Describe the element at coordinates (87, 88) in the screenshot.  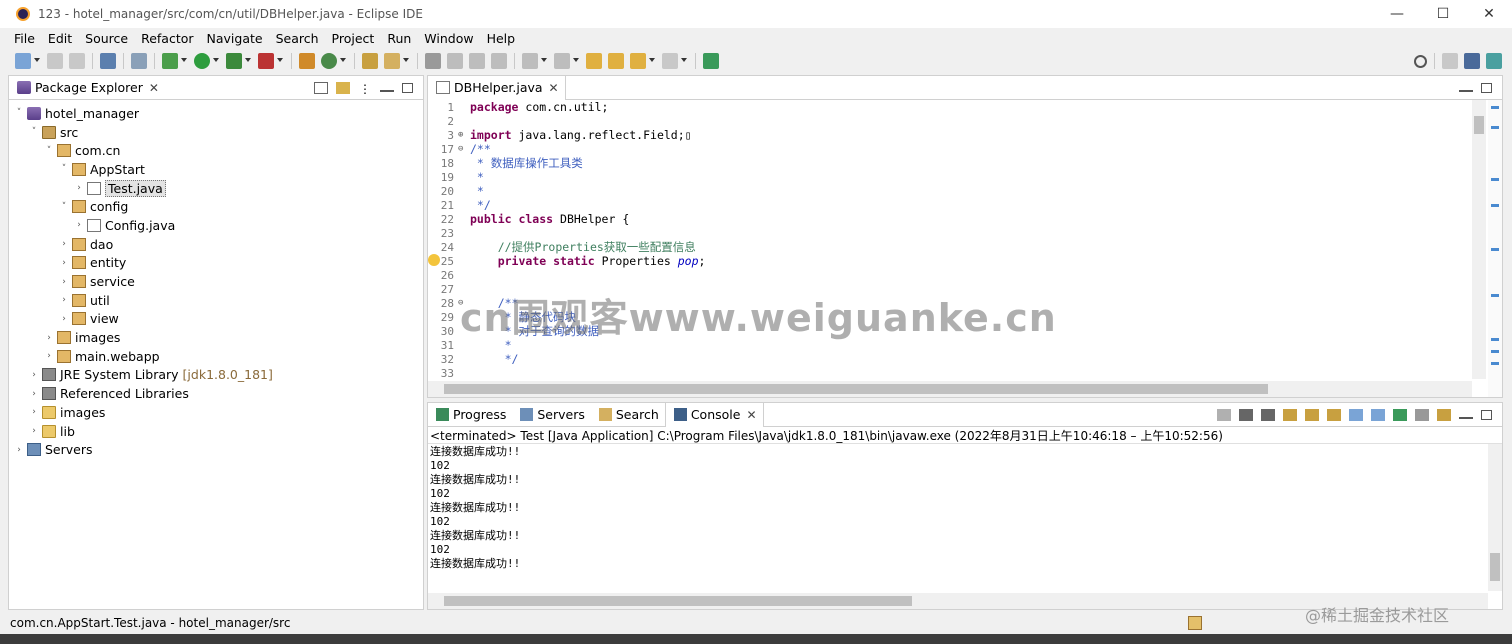
I see `tab-package-explorer: Package Explorer ✕` at that location.